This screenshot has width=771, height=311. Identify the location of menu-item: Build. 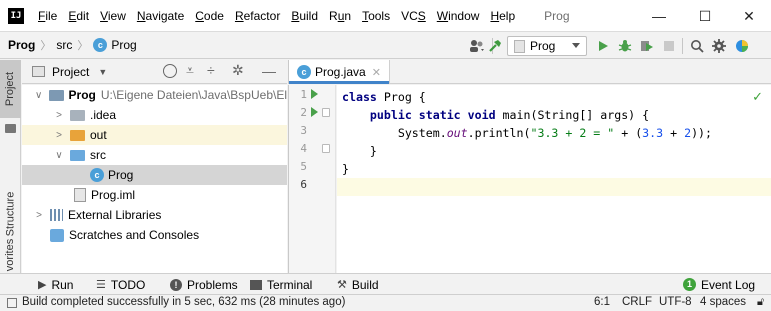
(304, 16).